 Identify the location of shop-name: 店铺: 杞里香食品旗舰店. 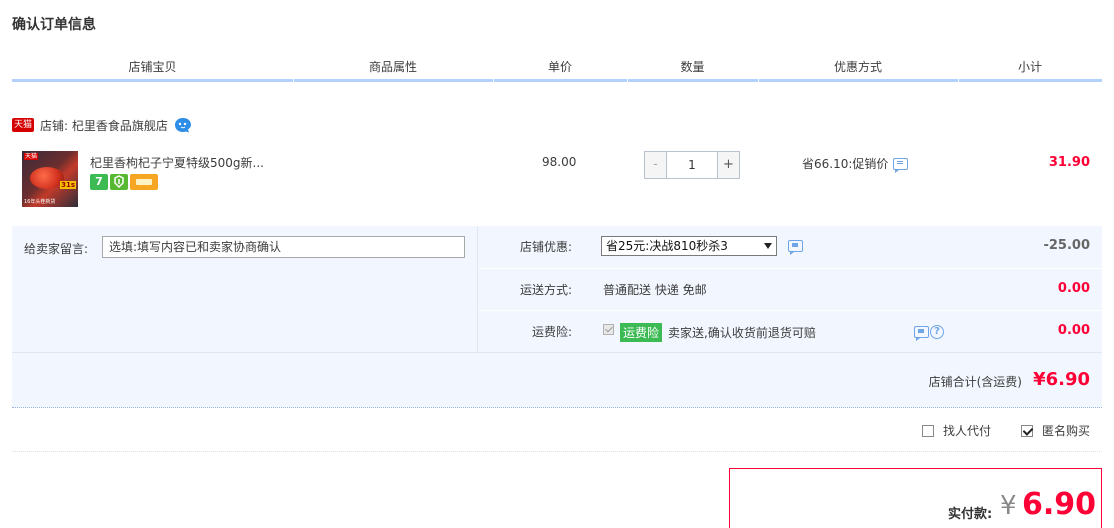
(104, 125).